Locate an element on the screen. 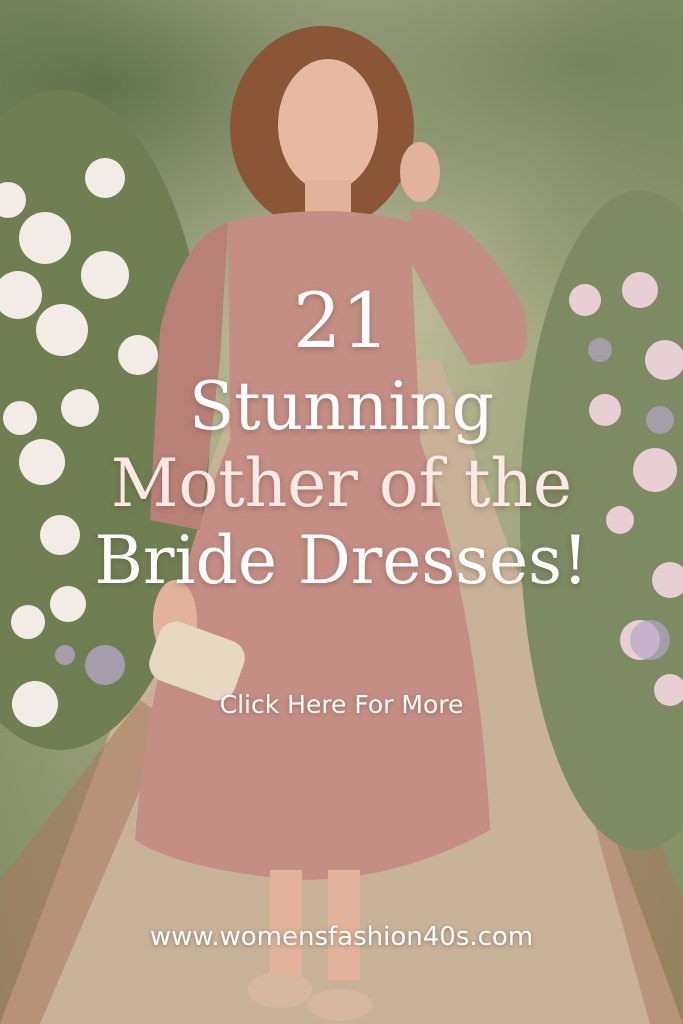  face is located at coordinates (328, 125).